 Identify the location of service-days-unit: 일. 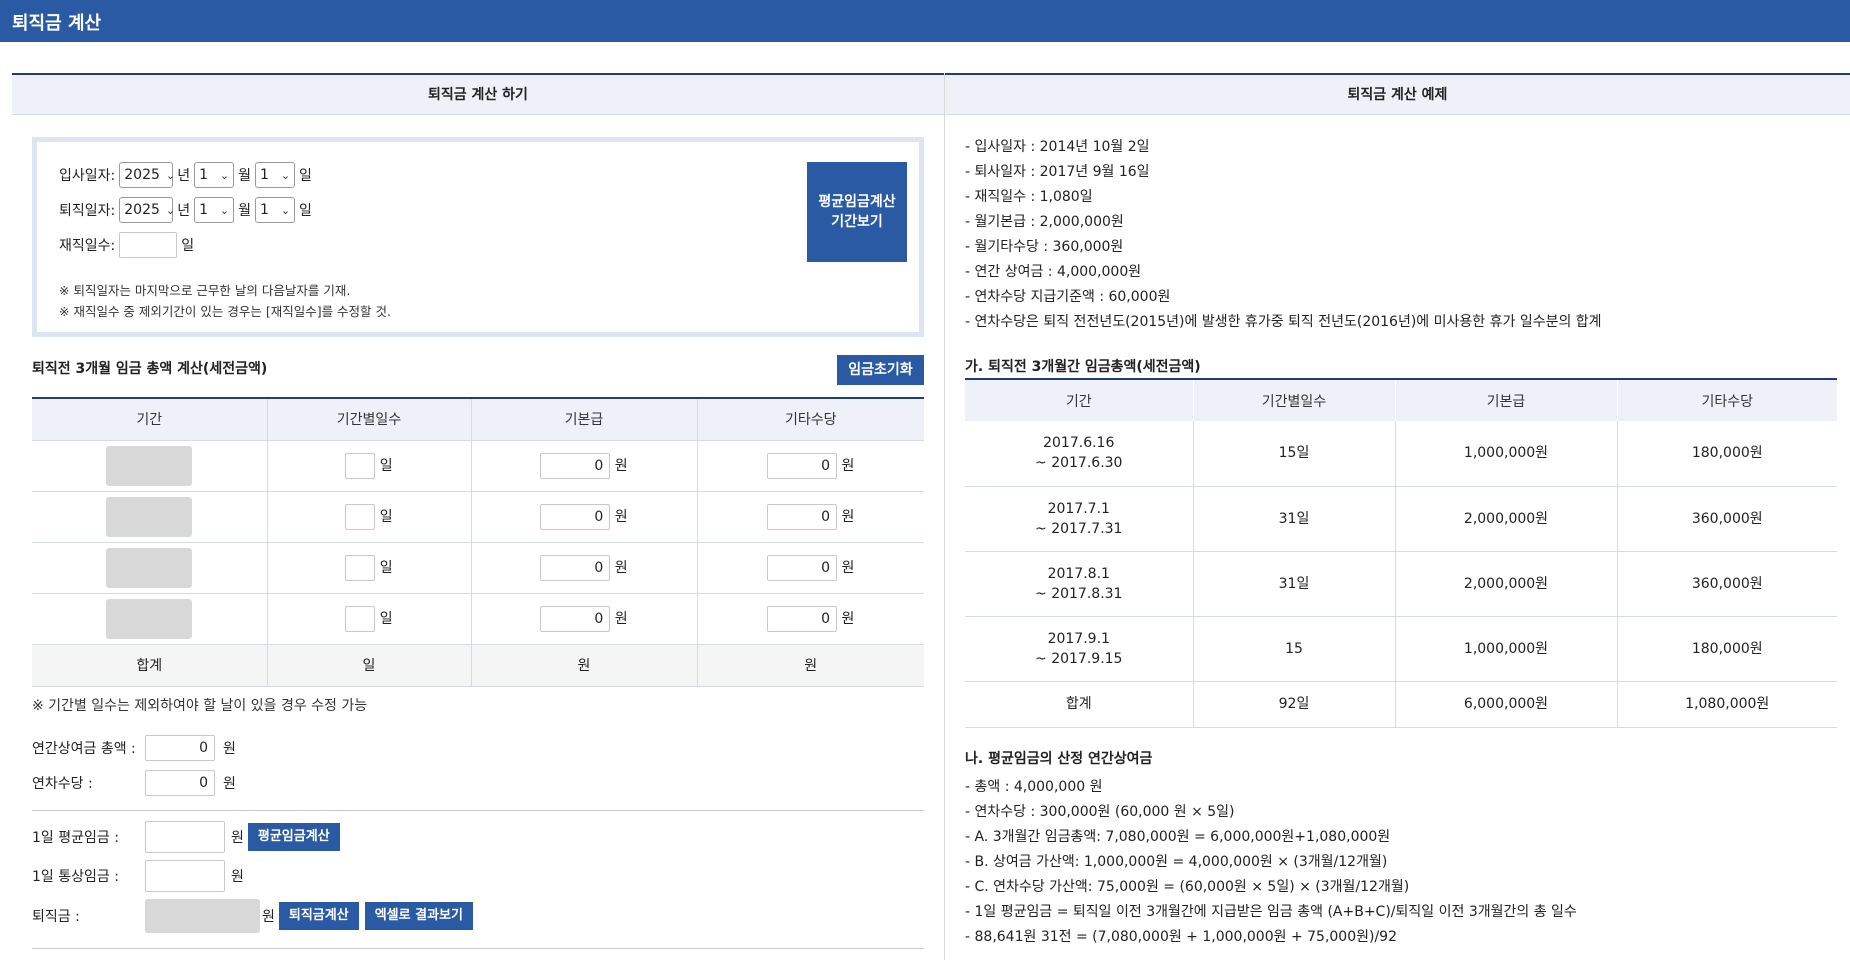
(188, 246).